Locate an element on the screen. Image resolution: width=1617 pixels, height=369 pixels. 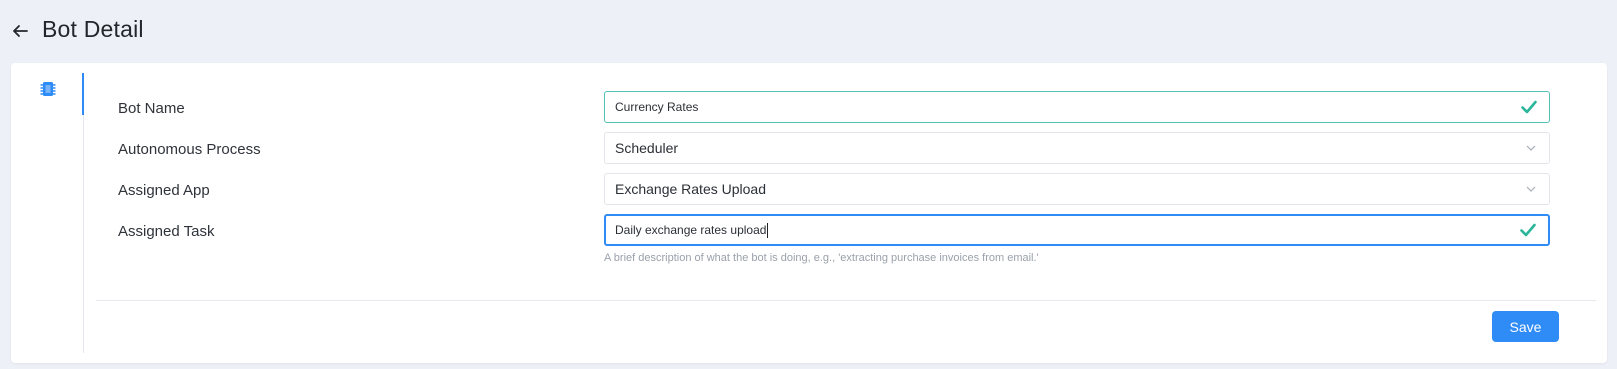
form-footer-divider is located at coordinates (846, 300).